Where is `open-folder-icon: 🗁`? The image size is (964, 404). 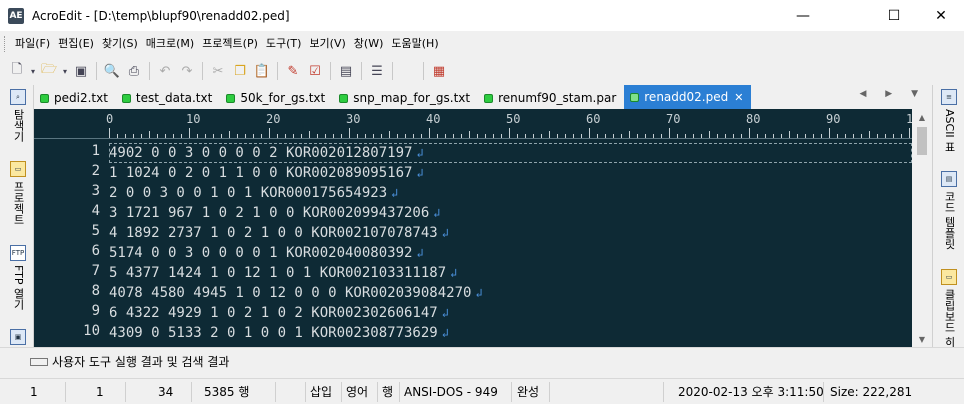
open-folder-icon: 🗁 is located at coordinates (49, 71).